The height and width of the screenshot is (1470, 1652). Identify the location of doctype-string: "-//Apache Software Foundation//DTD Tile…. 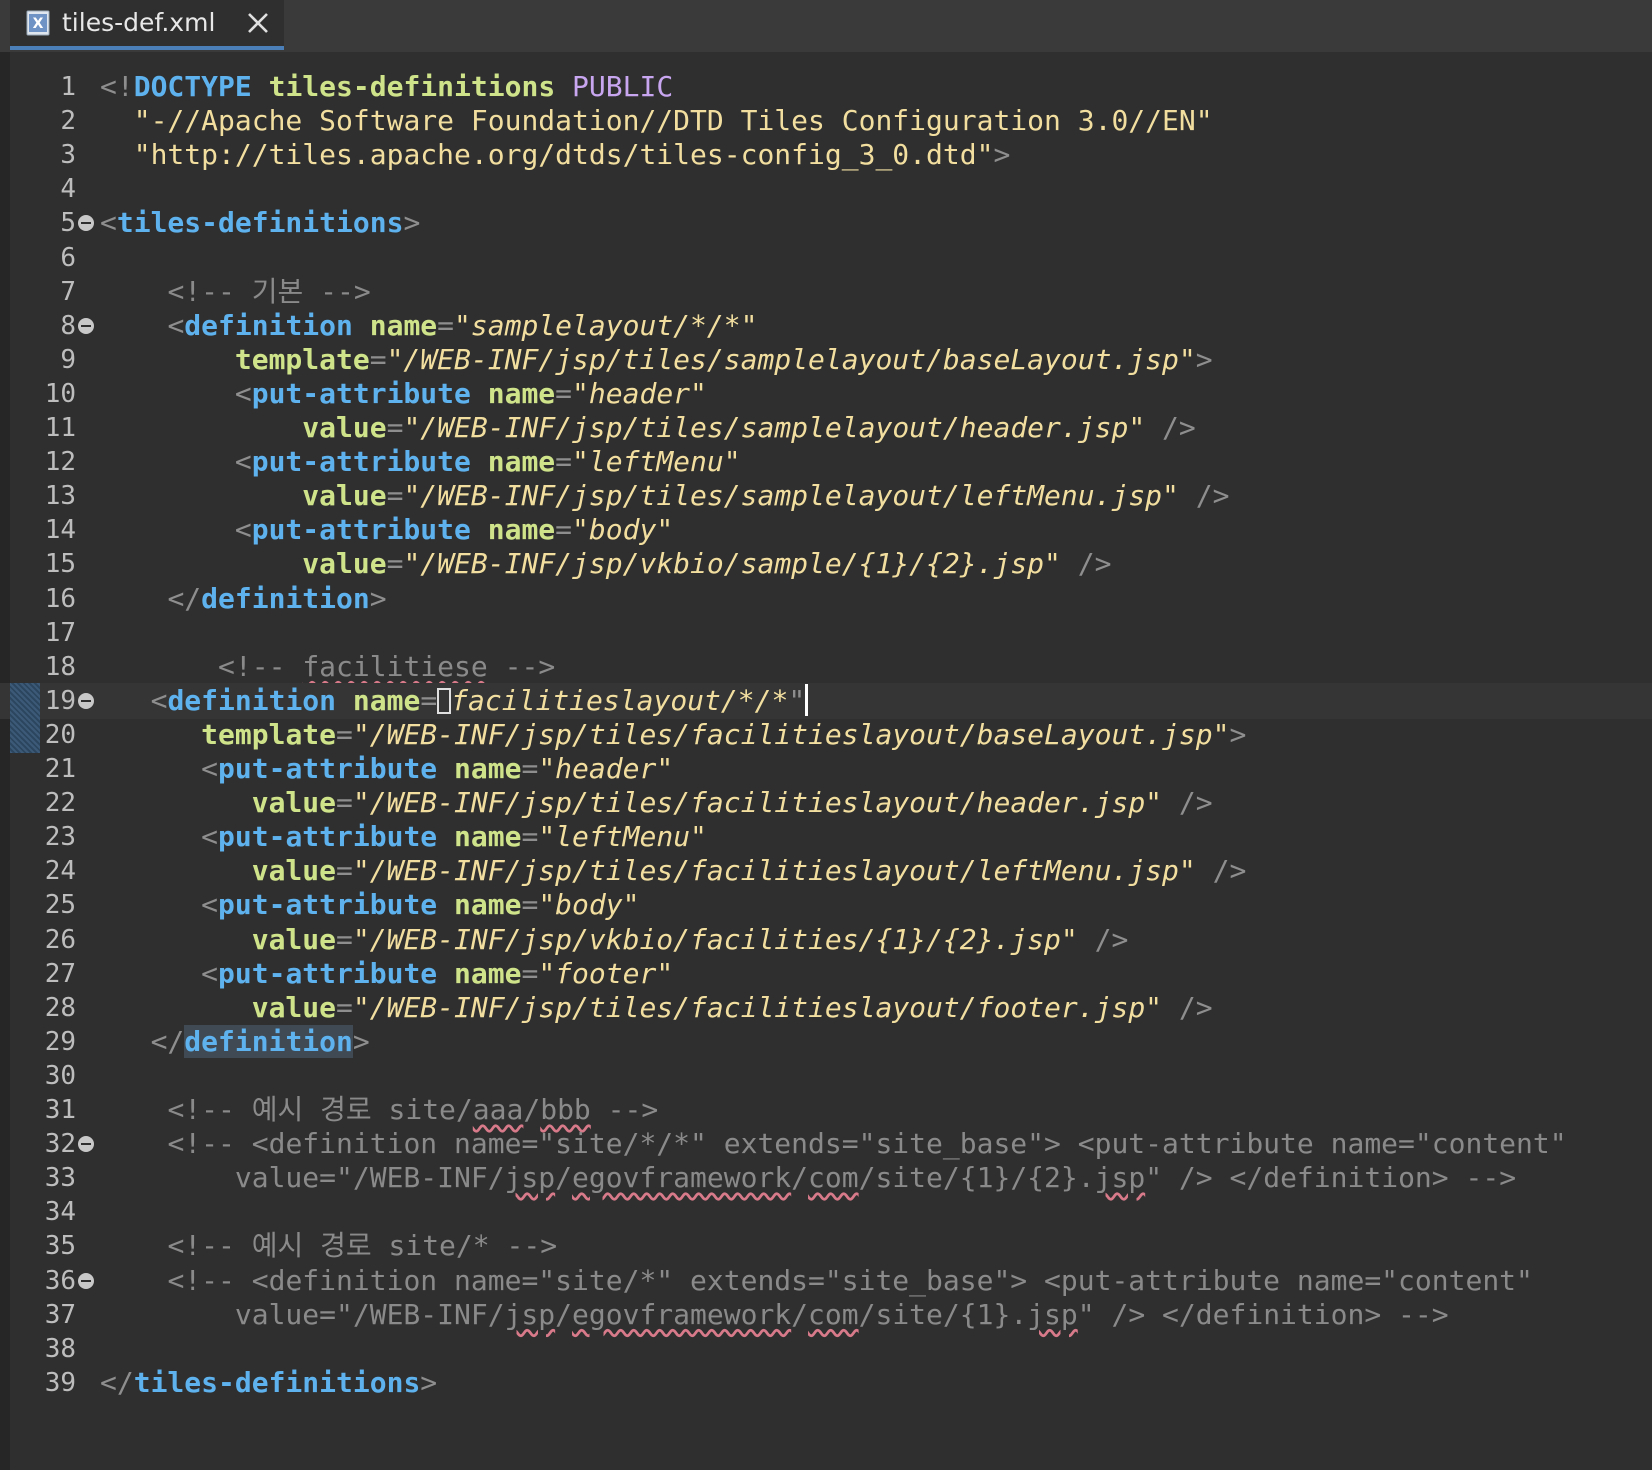
(673, 121).